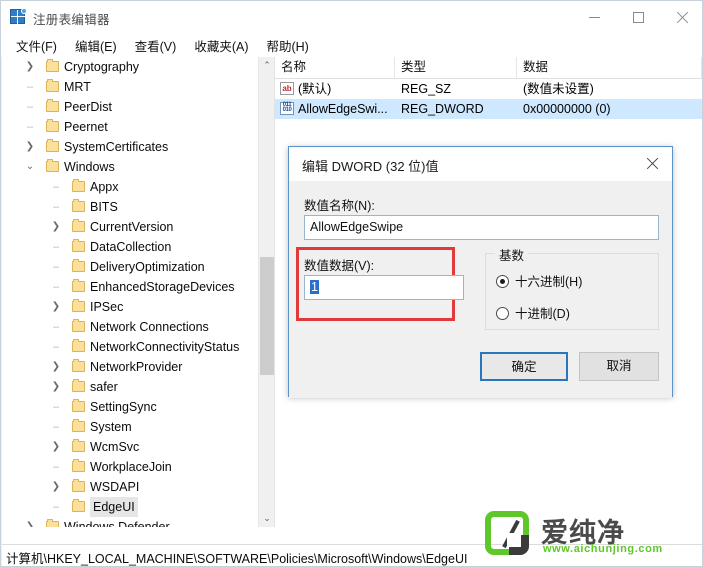  Describe the element at coordinates (130, 107) in the screenshot. I see `tree-item-peerdist: – PeerDist` at that location.